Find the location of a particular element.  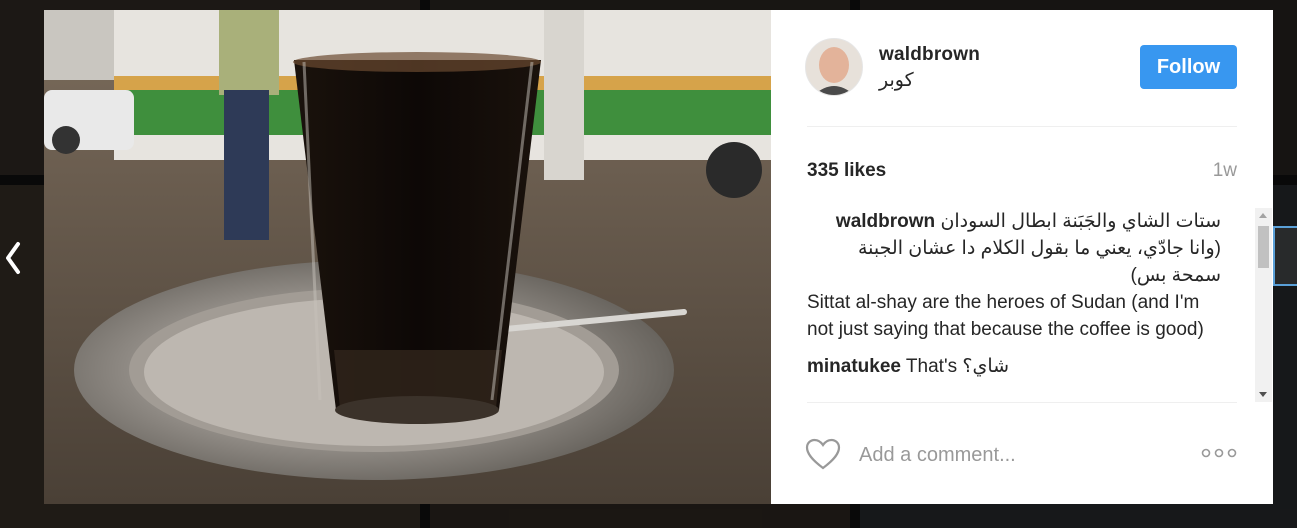

comment-username: waldbrown is located at coordinates (885, 221).